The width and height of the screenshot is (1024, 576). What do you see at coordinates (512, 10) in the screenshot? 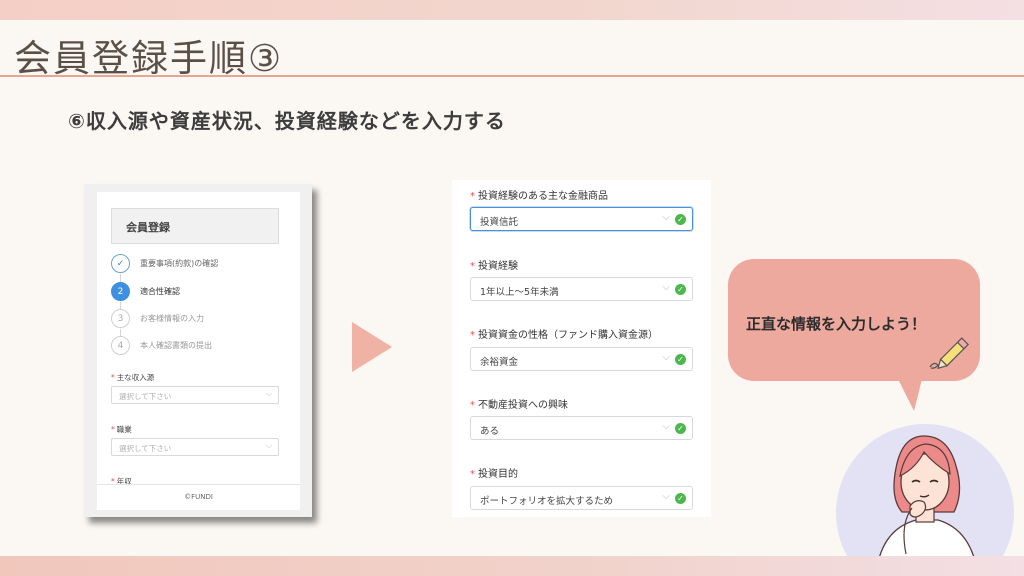
I see `top-decorative-band` at bounding box center [512, 10].